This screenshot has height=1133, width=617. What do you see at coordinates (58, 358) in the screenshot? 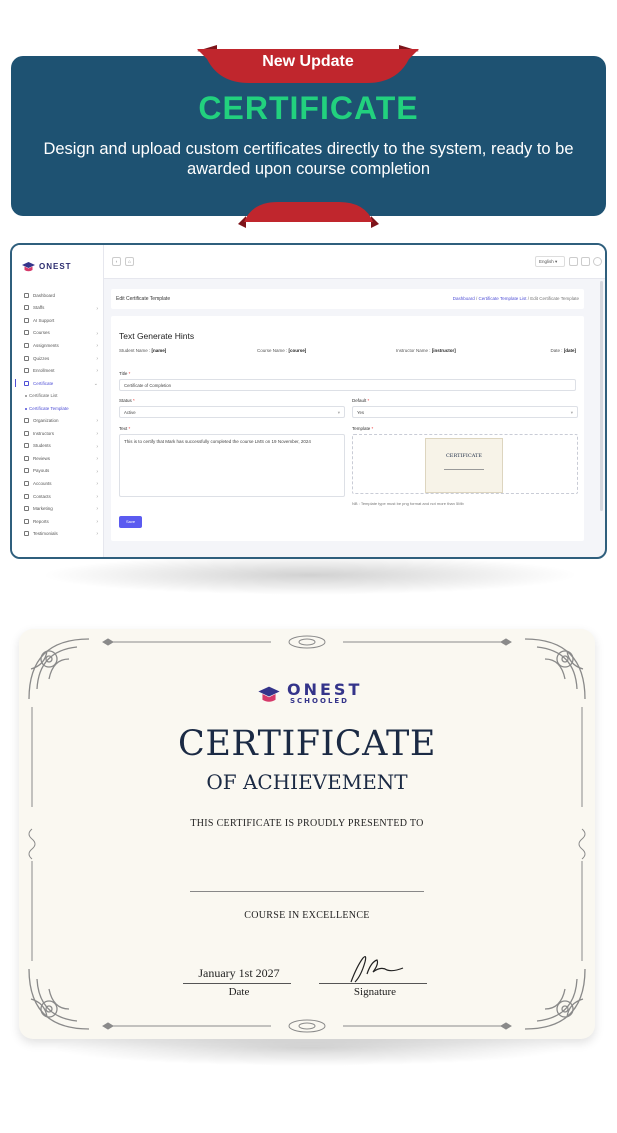
I see `sidebar-item-quizzes: Quizzes ›` at bounding box center [58, 358].